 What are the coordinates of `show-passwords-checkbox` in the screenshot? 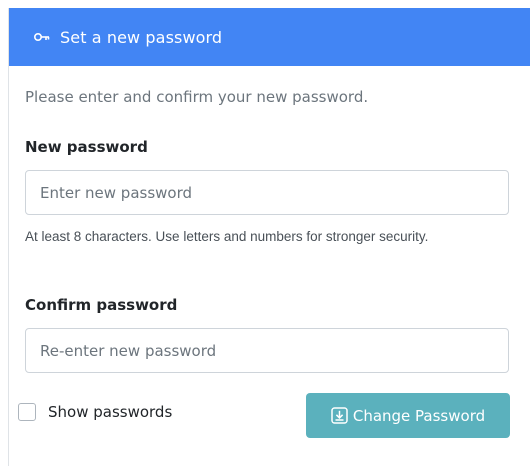 It's located at (27, 412).